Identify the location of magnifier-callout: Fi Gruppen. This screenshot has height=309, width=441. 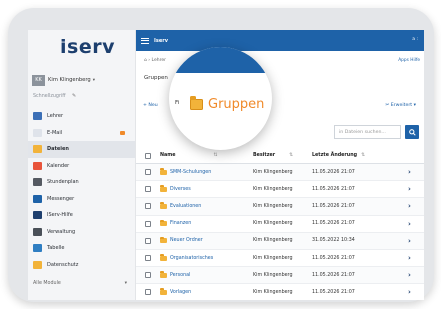
(220, 98).